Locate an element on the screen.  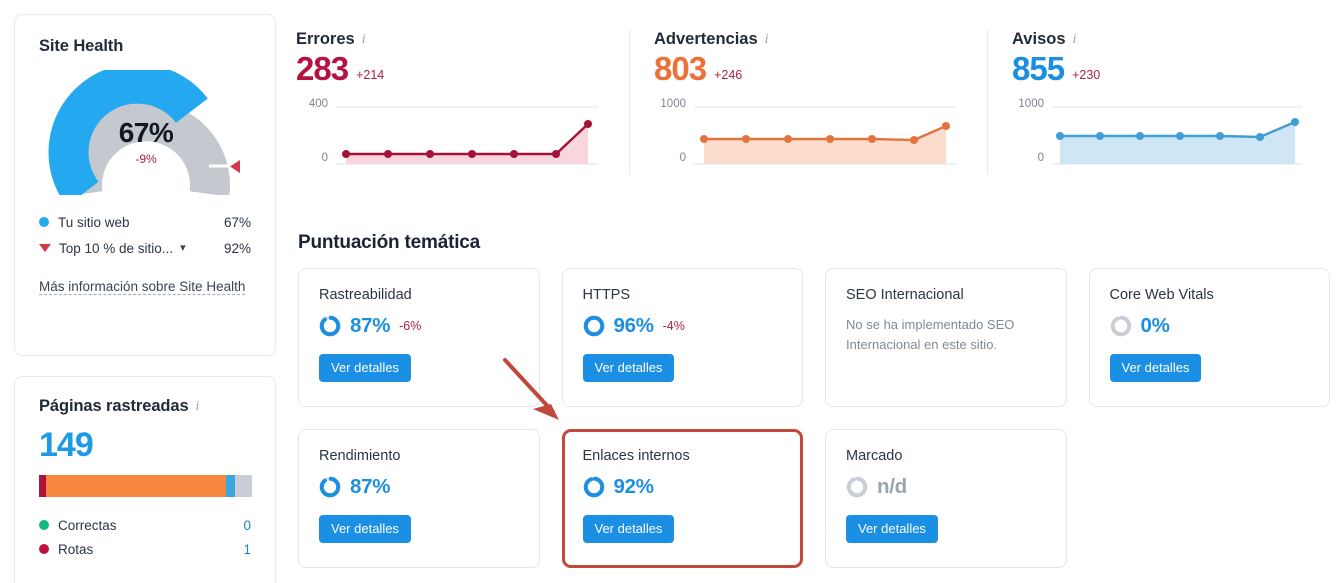
thematic-card-title: Core Web Vitals is located at coordinates (1161, 295).